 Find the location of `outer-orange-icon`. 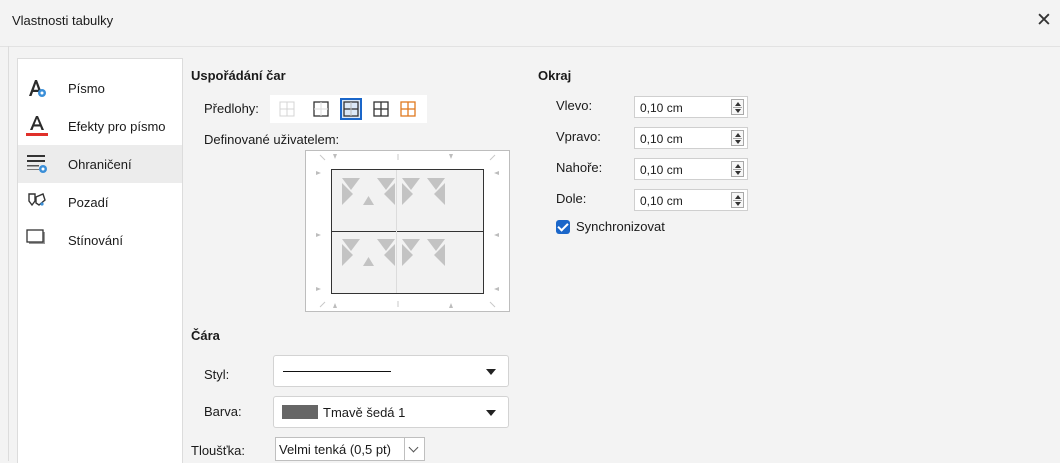

outer-orange-icon is located at coordinates (408, 109).